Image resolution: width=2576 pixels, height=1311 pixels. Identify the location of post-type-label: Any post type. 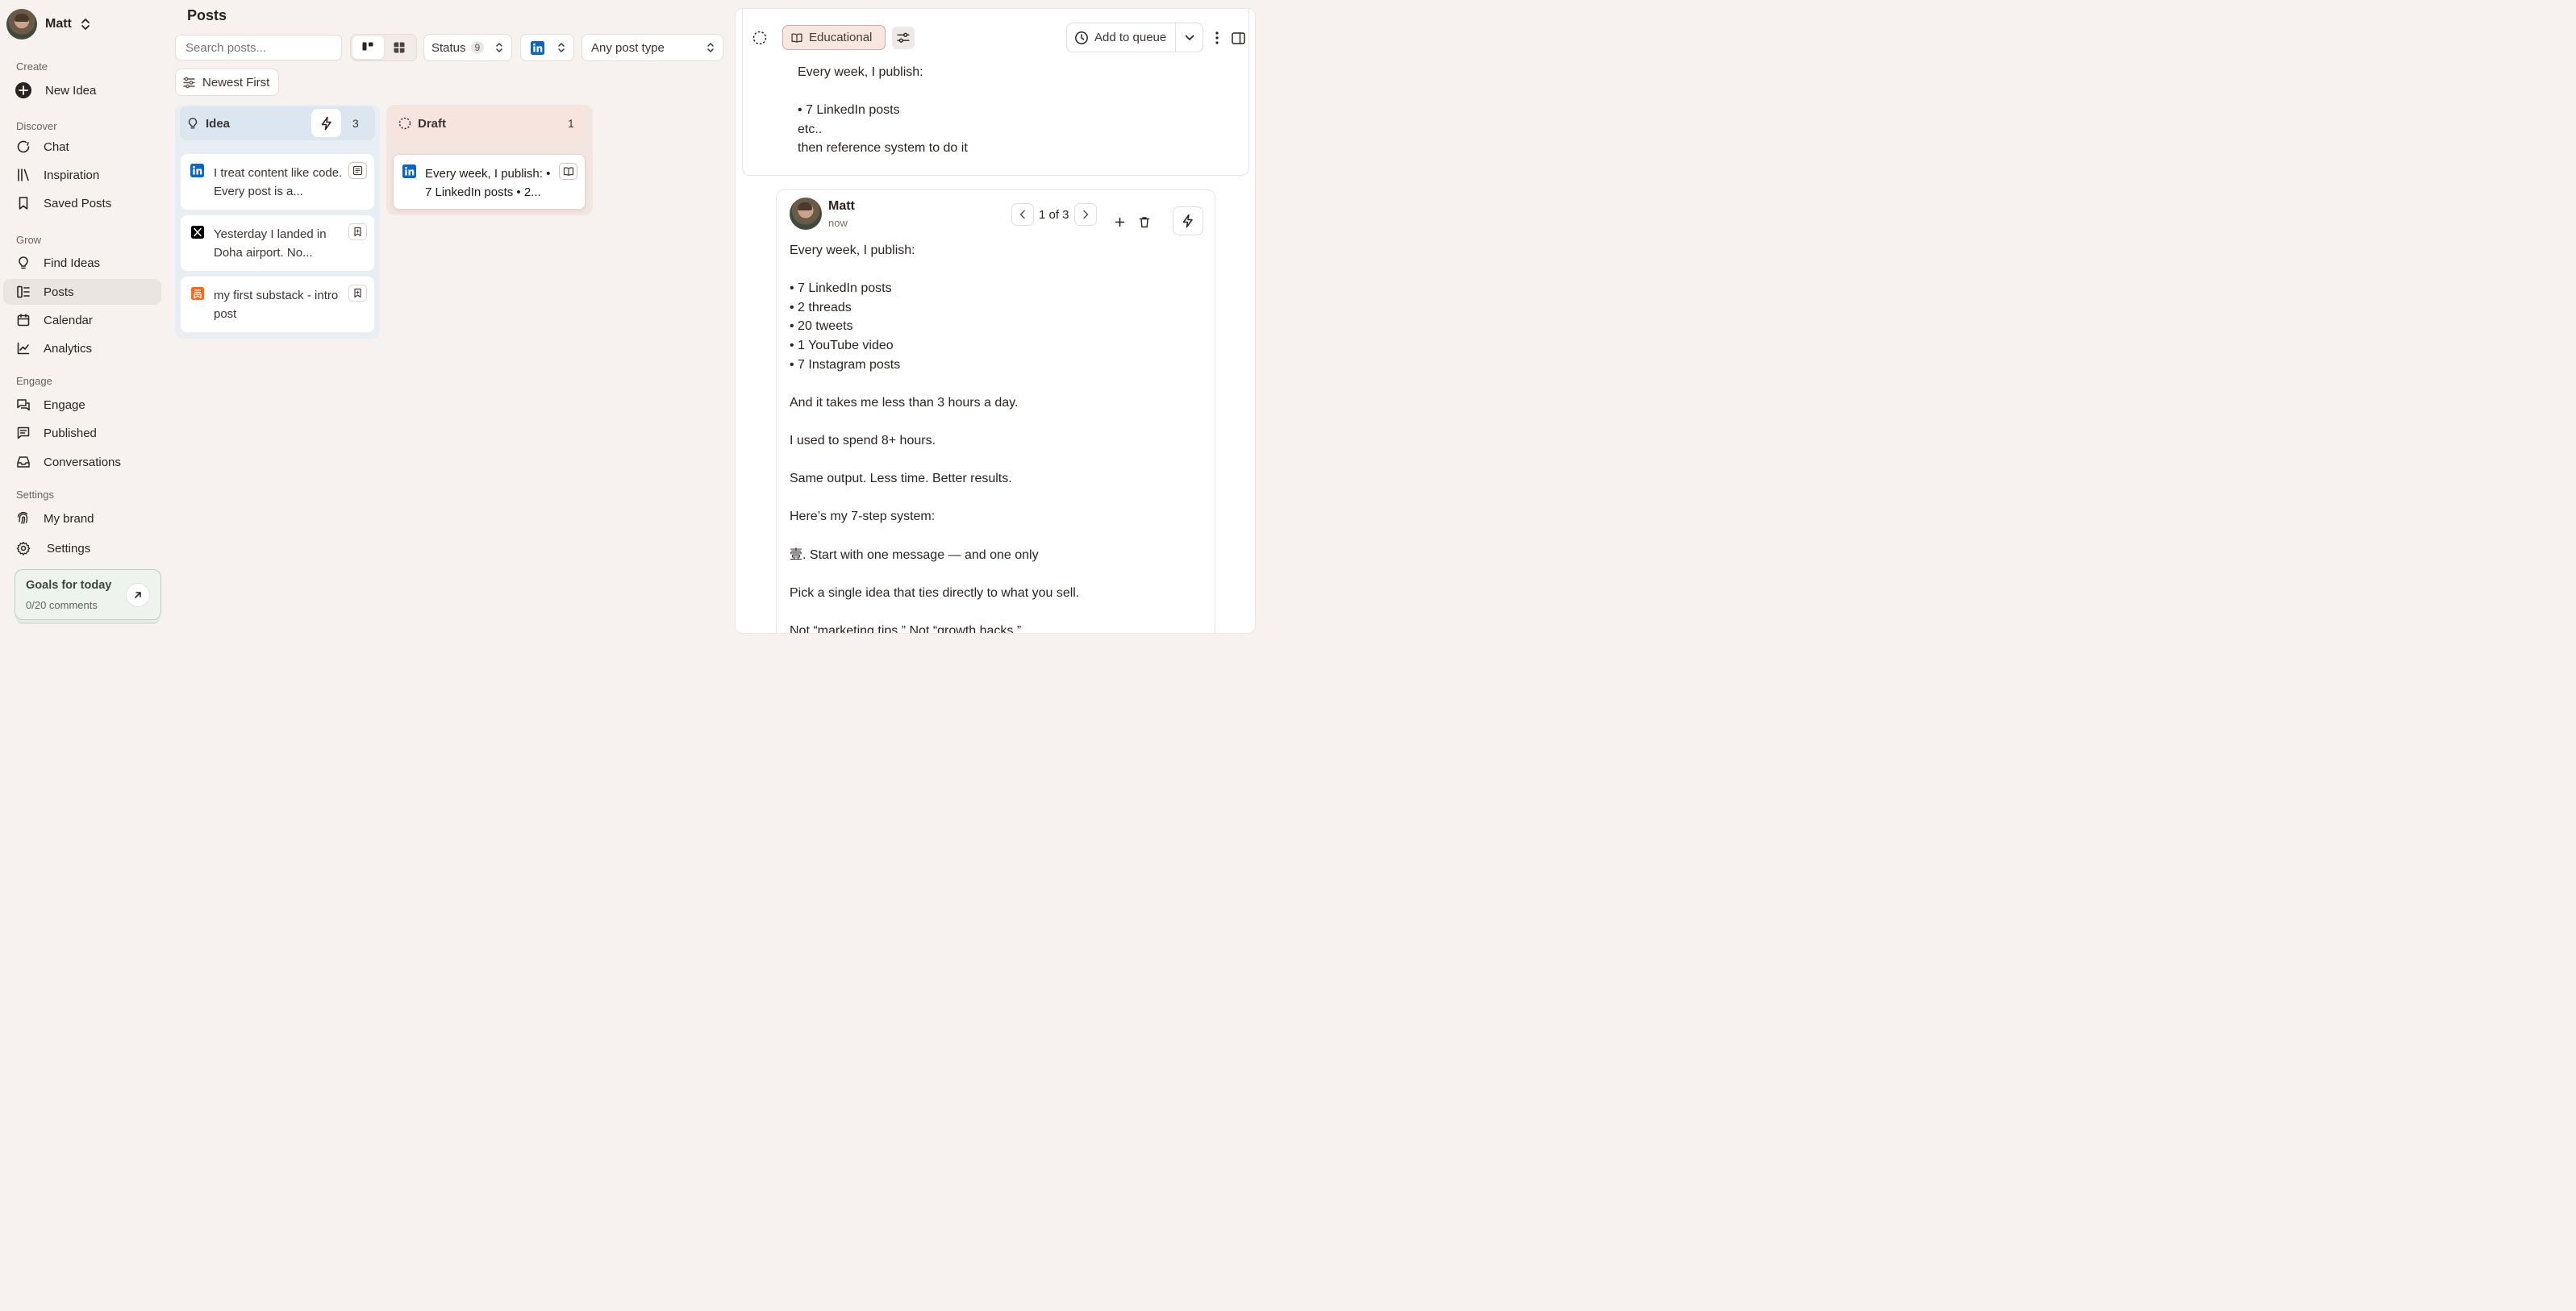
(628, 47).